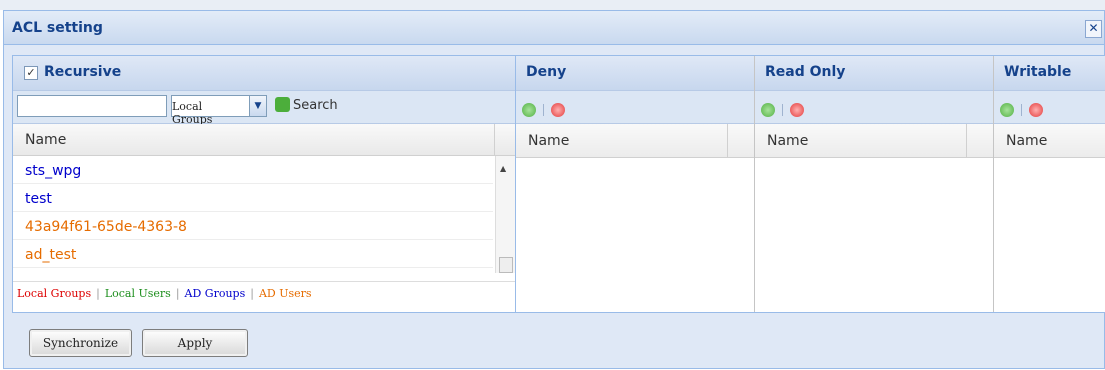 This screenshot has width=1105, height=370. Describe the element at coordinates (635, 107) in the screenshot. I see `deny-toolbar` at that location.